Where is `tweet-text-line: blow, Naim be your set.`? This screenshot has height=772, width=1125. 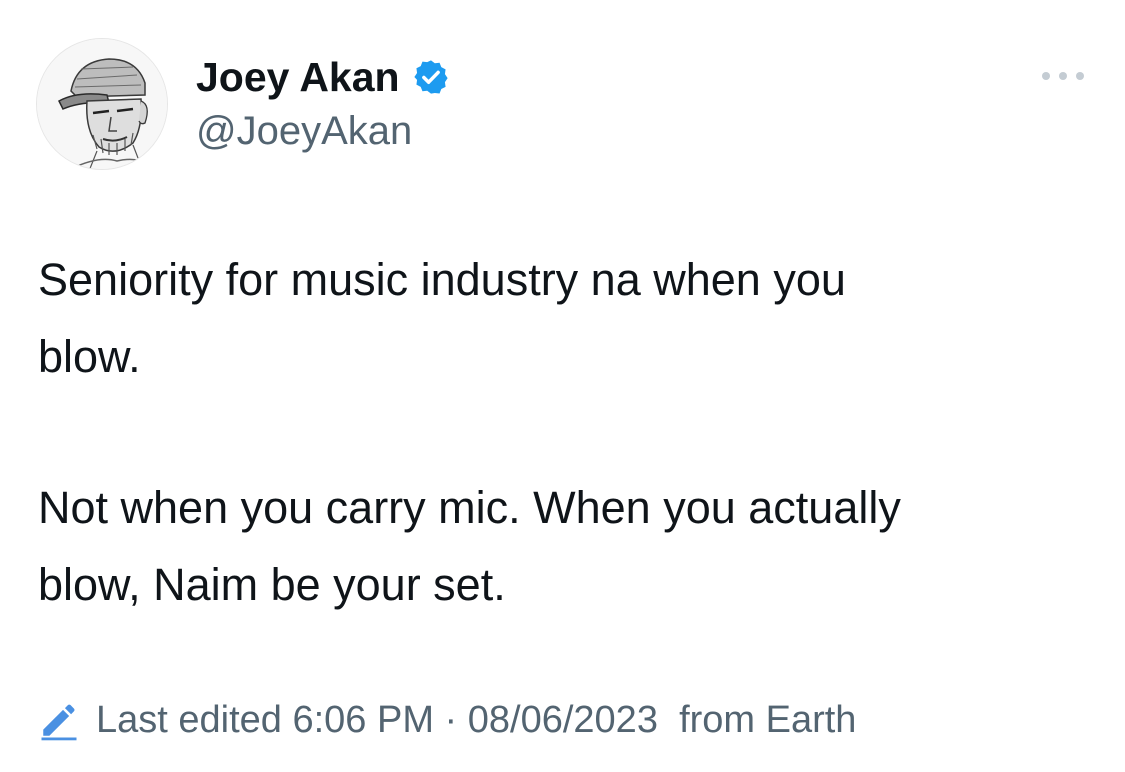
tweet-text-line: blow, Naim be your set. is located at coordinates (272, 584).